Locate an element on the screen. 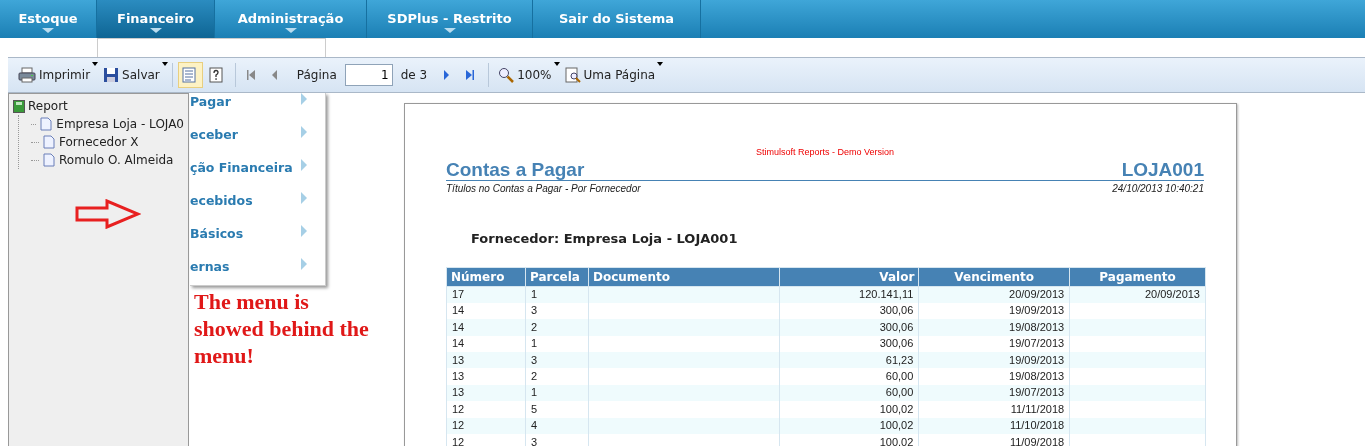  table-cell: 19/09/2013 is located at coordinates (994, 360).